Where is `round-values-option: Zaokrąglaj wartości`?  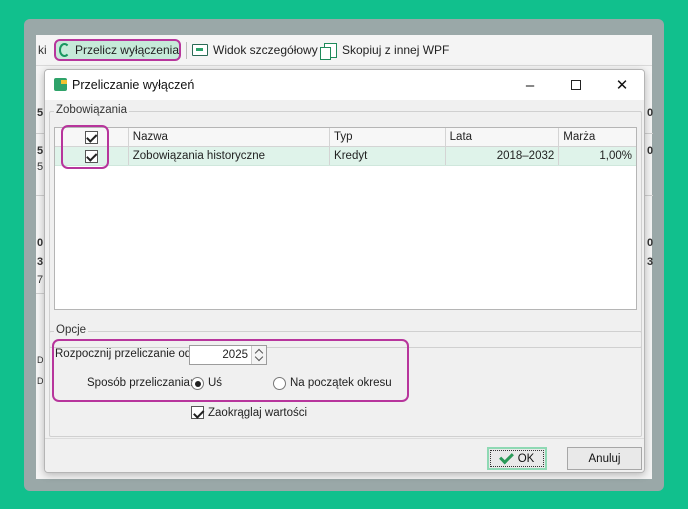
round-values-option: Zaokrąglaj wartości is located at coordinates (249, 412).